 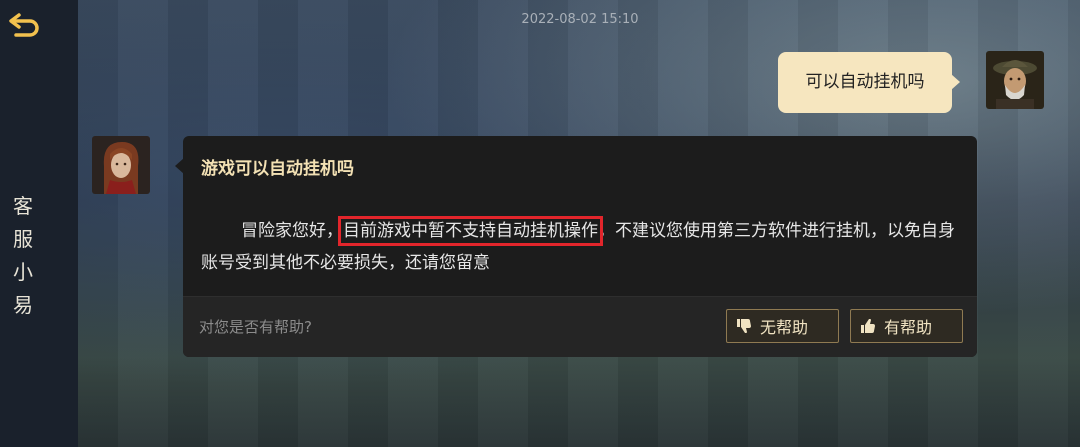 What do you see at coordinates (277, 169) in the screenshot?
I see `reply-title: 游戏可以自动挂机吗` at bounding box center [277, 169].